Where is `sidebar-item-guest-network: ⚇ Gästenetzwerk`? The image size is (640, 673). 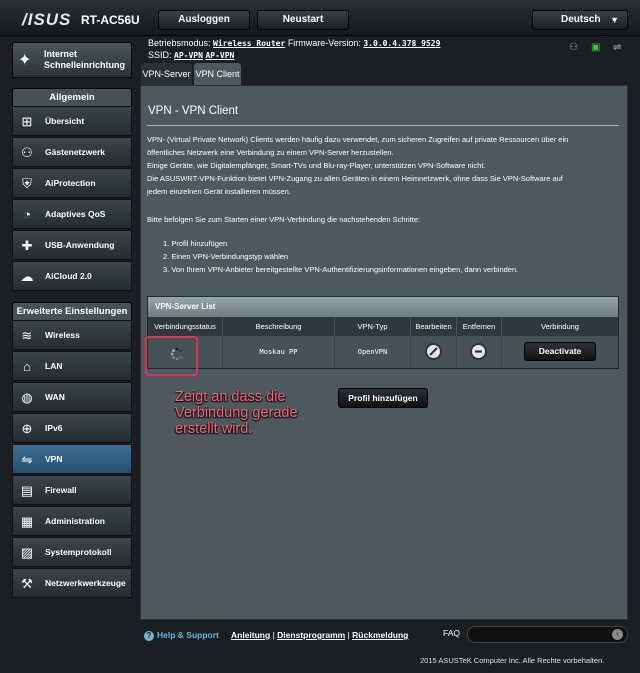
sidebar-item-guest-network: ⚇ Gästenetzwerk is located at coordinates (72, 152).